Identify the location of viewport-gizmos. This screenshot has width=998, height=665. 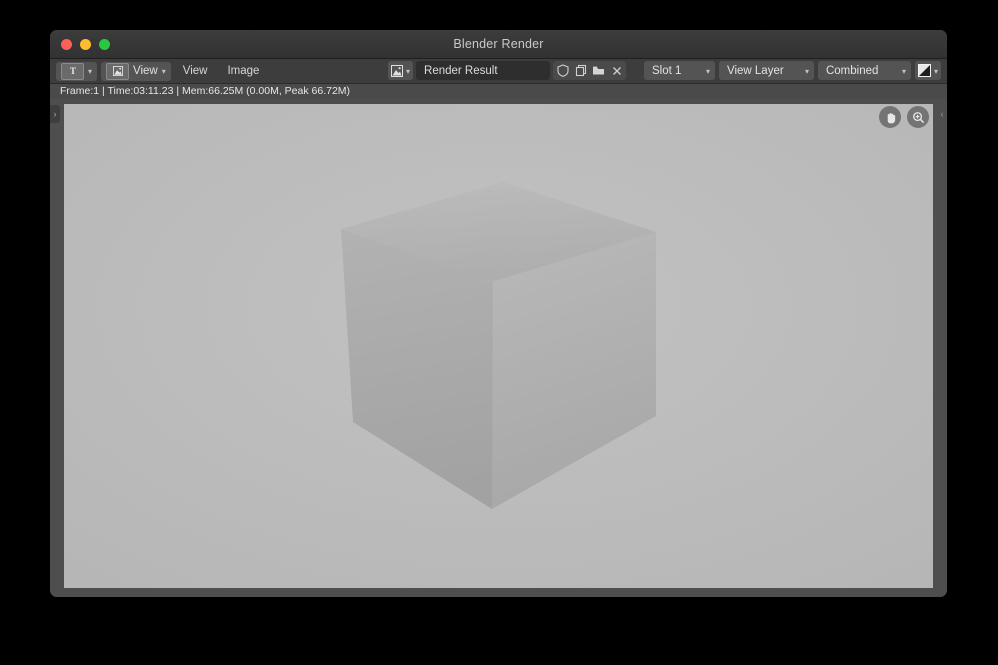
(904, 117).